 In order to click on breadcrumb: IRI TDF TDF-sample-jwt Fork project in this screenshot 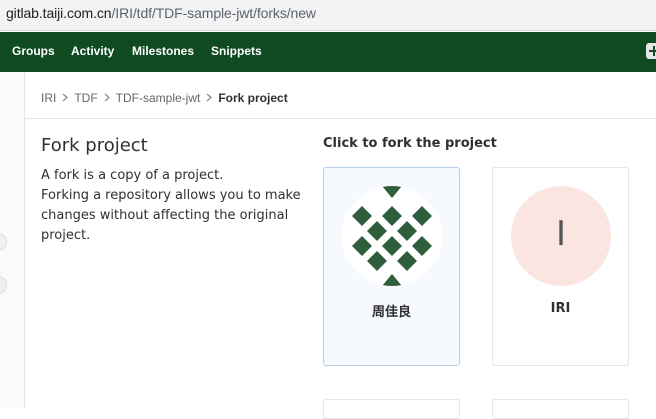, I will do `click(164, 97)`.